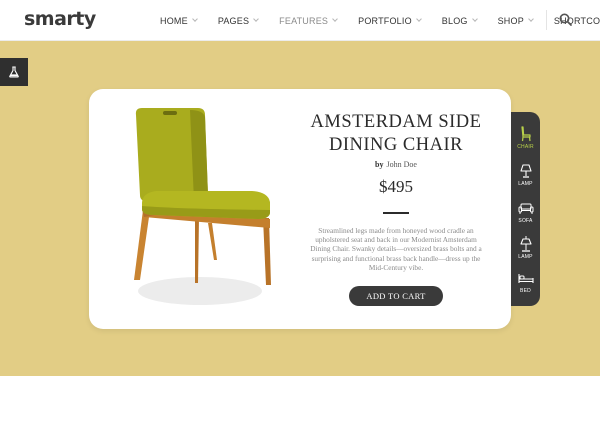 This screenshot has height=430, width=600. Describe the element at coordinates (525, 291) in the screenshot. I see `category-label: BED` at that location.